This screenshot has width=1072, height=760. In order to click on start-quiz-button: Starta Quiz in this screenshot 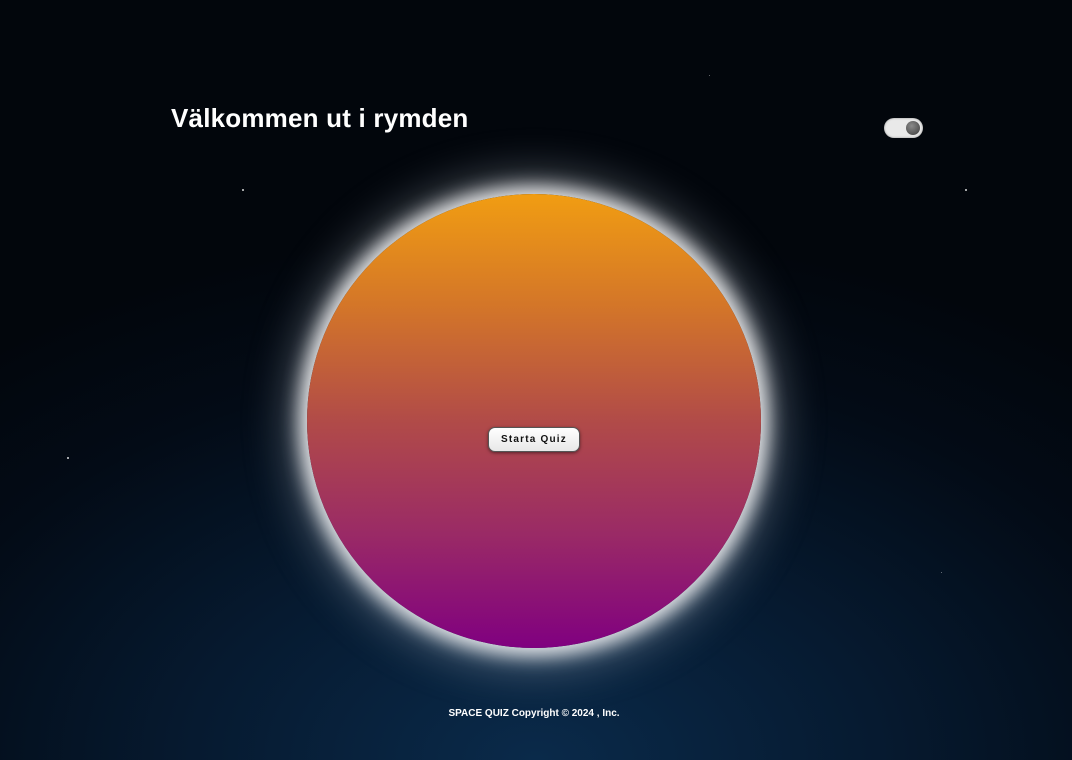, I will do `click(534, 439)`.